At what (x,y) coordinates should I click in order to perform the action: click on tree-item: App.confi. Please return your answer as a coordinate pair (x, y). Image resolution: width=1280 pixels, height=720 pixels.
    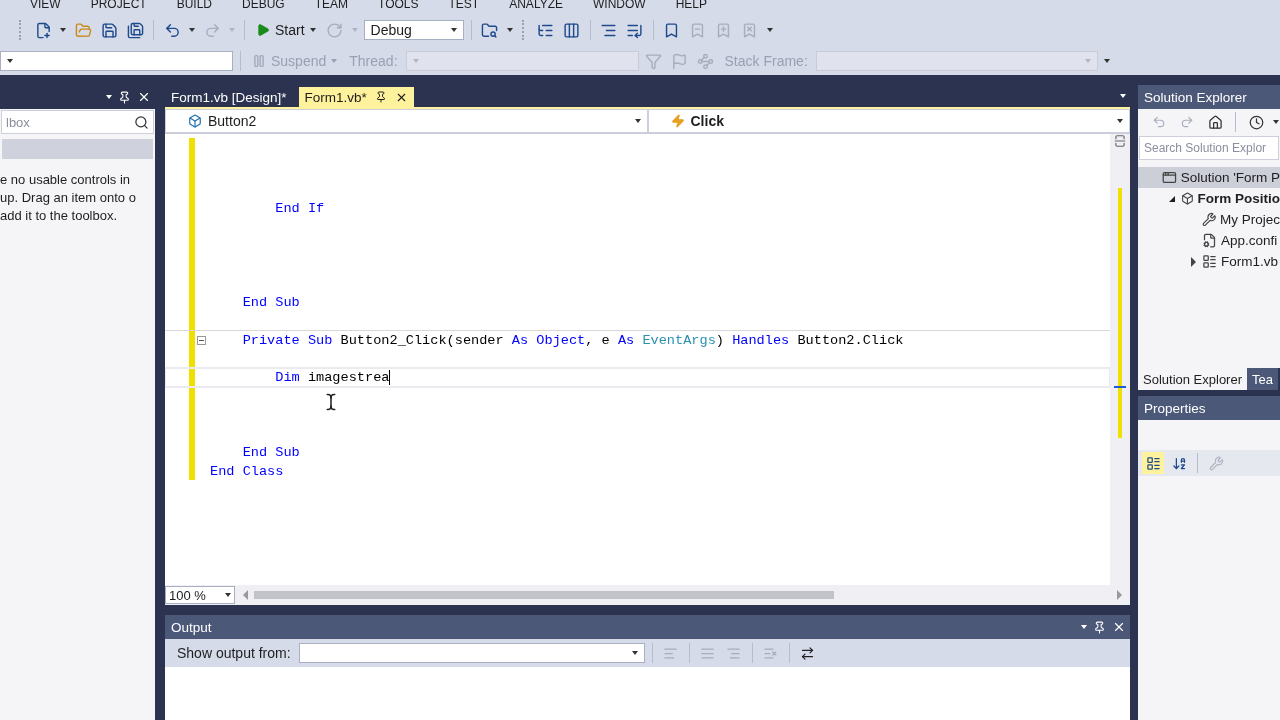
    Looking at the image, I should click on (1209, 240).